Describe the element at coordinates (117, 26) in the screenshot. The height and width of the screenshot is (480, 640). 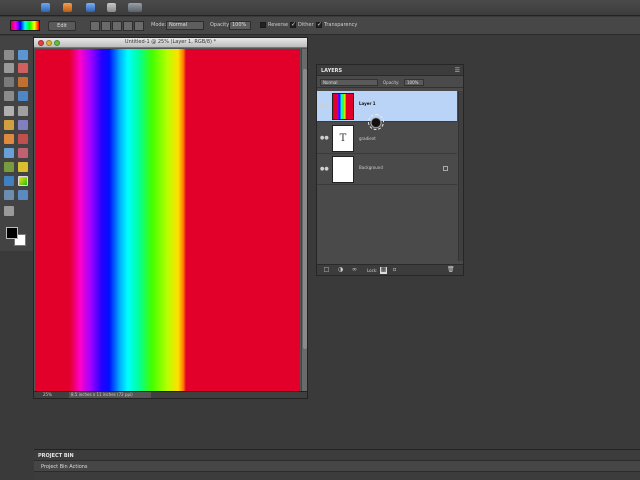
I see `angle-gradient-icon` at that location.